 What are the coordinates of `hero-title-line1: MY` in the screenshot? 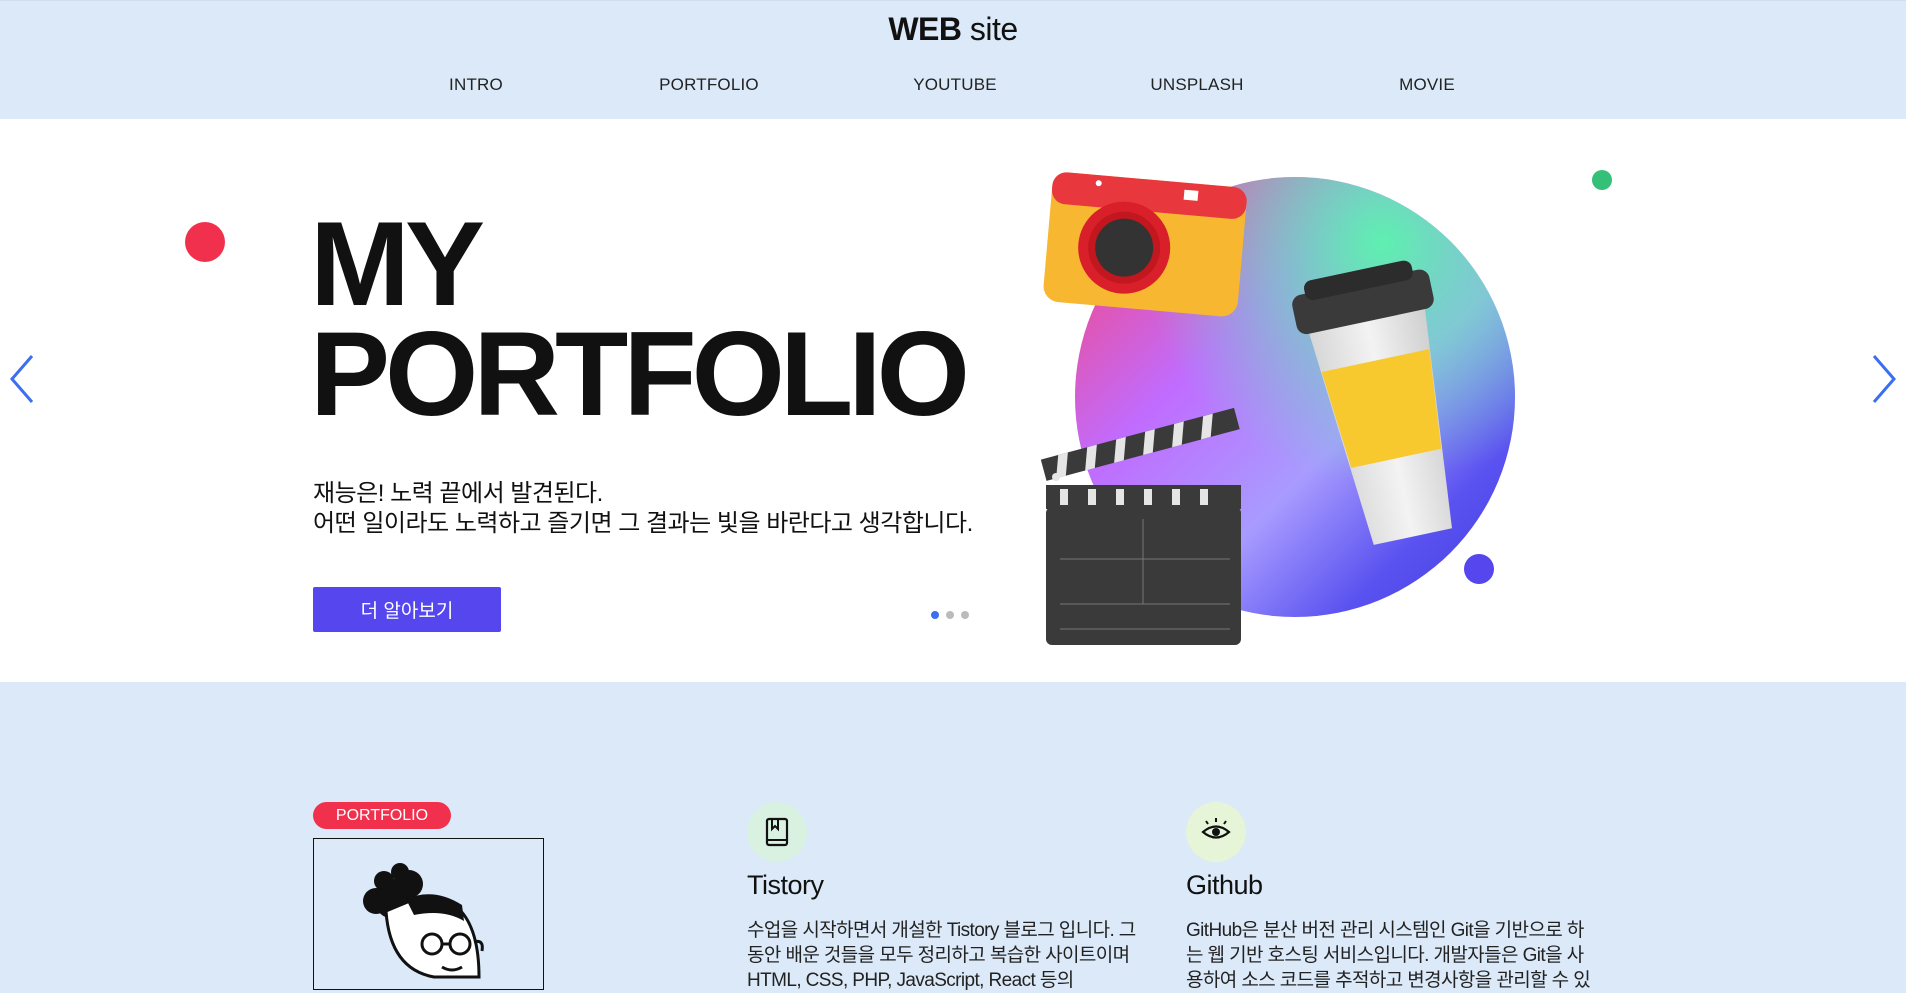 It's located at (397, 264).